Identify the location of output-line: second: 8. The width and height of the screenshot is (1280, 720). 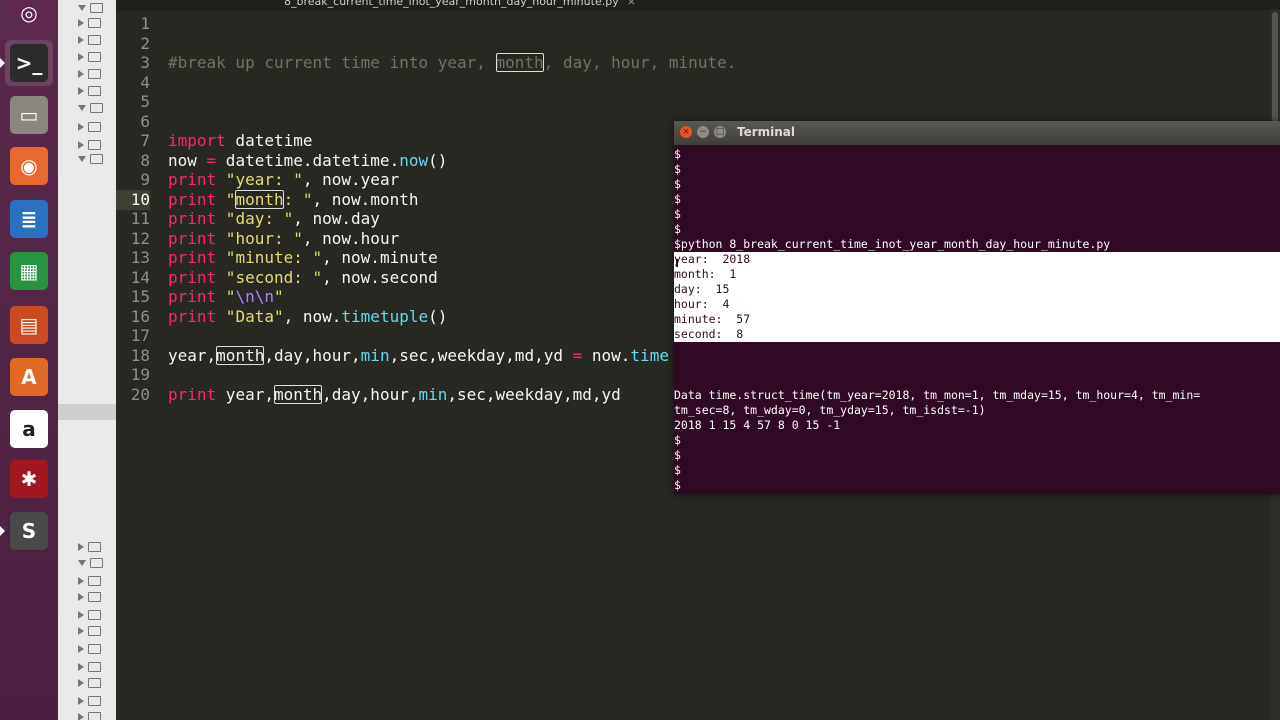
(709, 334).